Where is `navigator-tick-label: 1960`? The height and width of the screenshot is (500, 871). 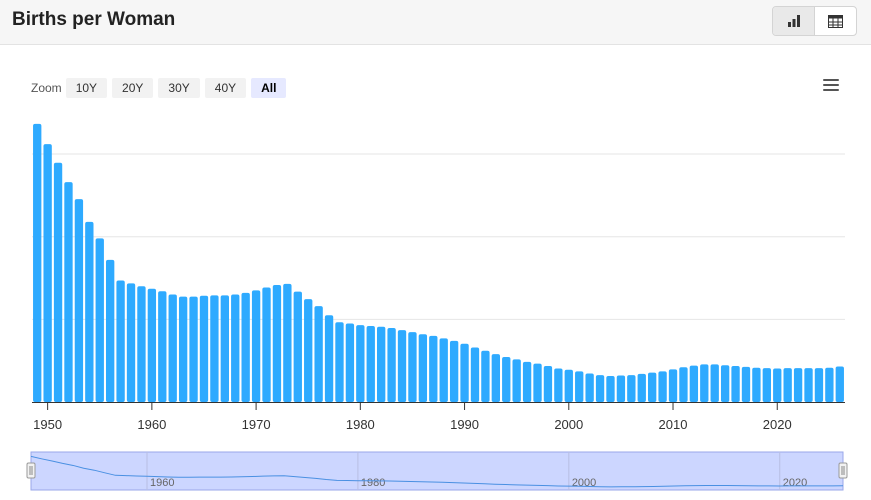 navigator-tick-label: 1960 is located at coordinates (162, 483).